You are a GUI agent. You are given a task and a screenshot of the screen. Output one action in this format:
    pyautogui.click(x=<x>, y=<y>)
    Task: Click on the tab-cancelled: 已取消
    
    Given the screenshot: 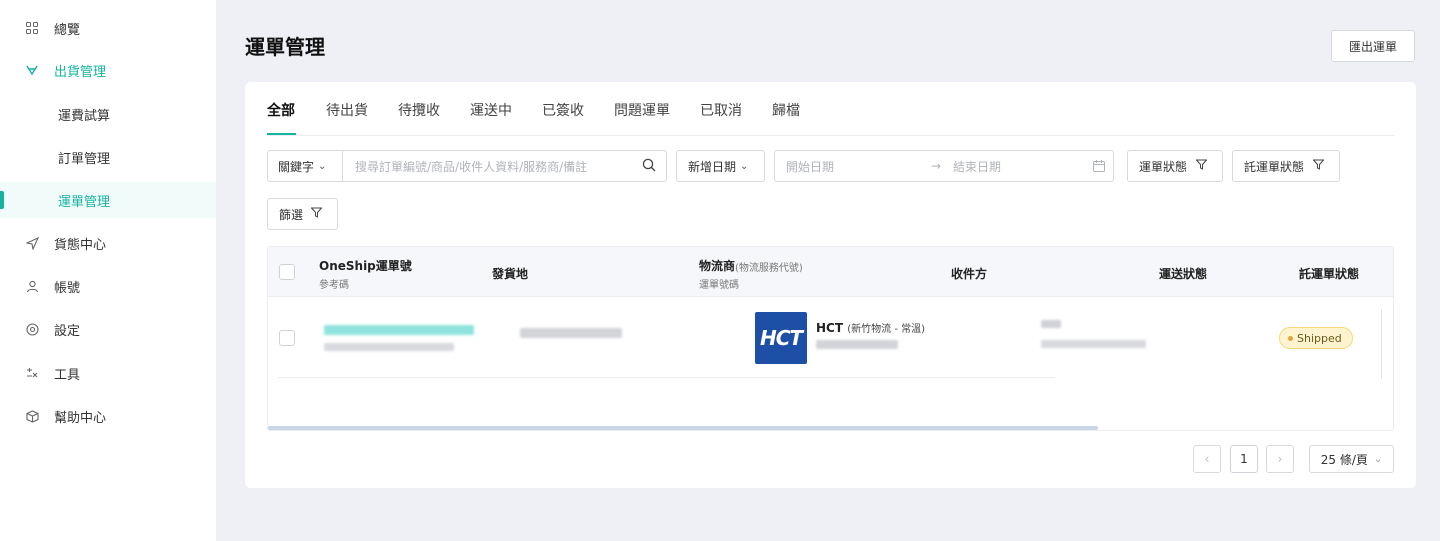 What is the action you would take?
    pyautogui.click(x=721, y=110)
    